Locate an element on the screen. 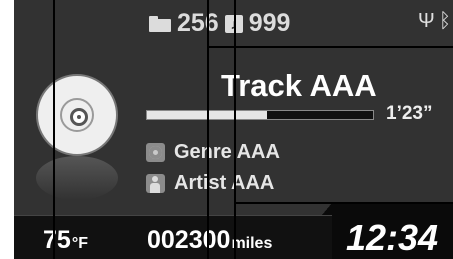 The image size is (453, 259). disc-icon is located at coordinates (77, 115).